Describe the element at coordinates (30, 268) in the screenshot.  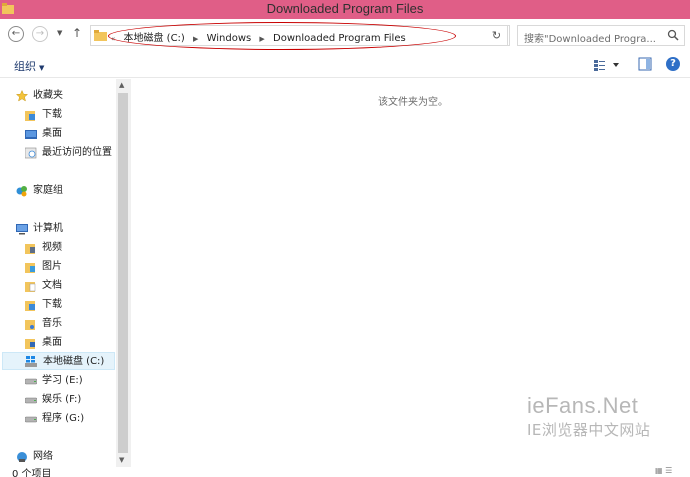
I see `pictures-folder-icon` at that location.